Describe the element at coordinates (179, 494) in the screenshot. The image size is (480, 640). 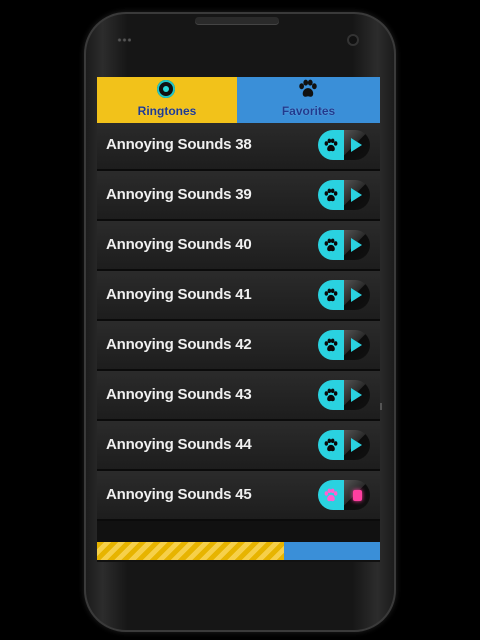
I see `list-item-label: Annoying Sounds 45` at that location.